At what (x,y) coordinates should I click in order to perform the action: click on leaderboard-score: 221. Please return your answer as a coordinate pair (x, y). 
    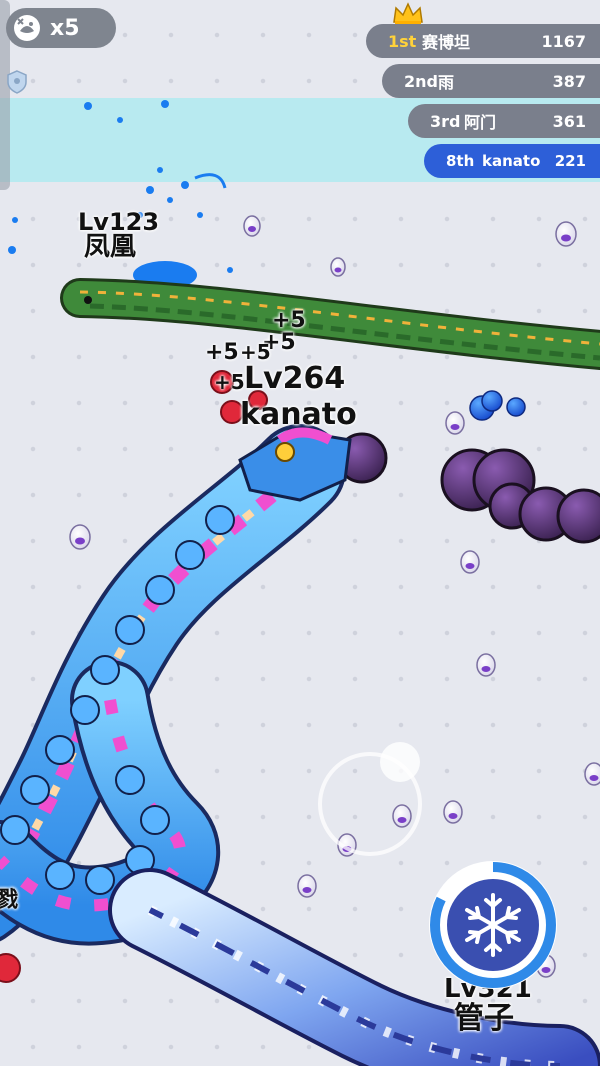
    Looking at the image, I should click on (570, 161).